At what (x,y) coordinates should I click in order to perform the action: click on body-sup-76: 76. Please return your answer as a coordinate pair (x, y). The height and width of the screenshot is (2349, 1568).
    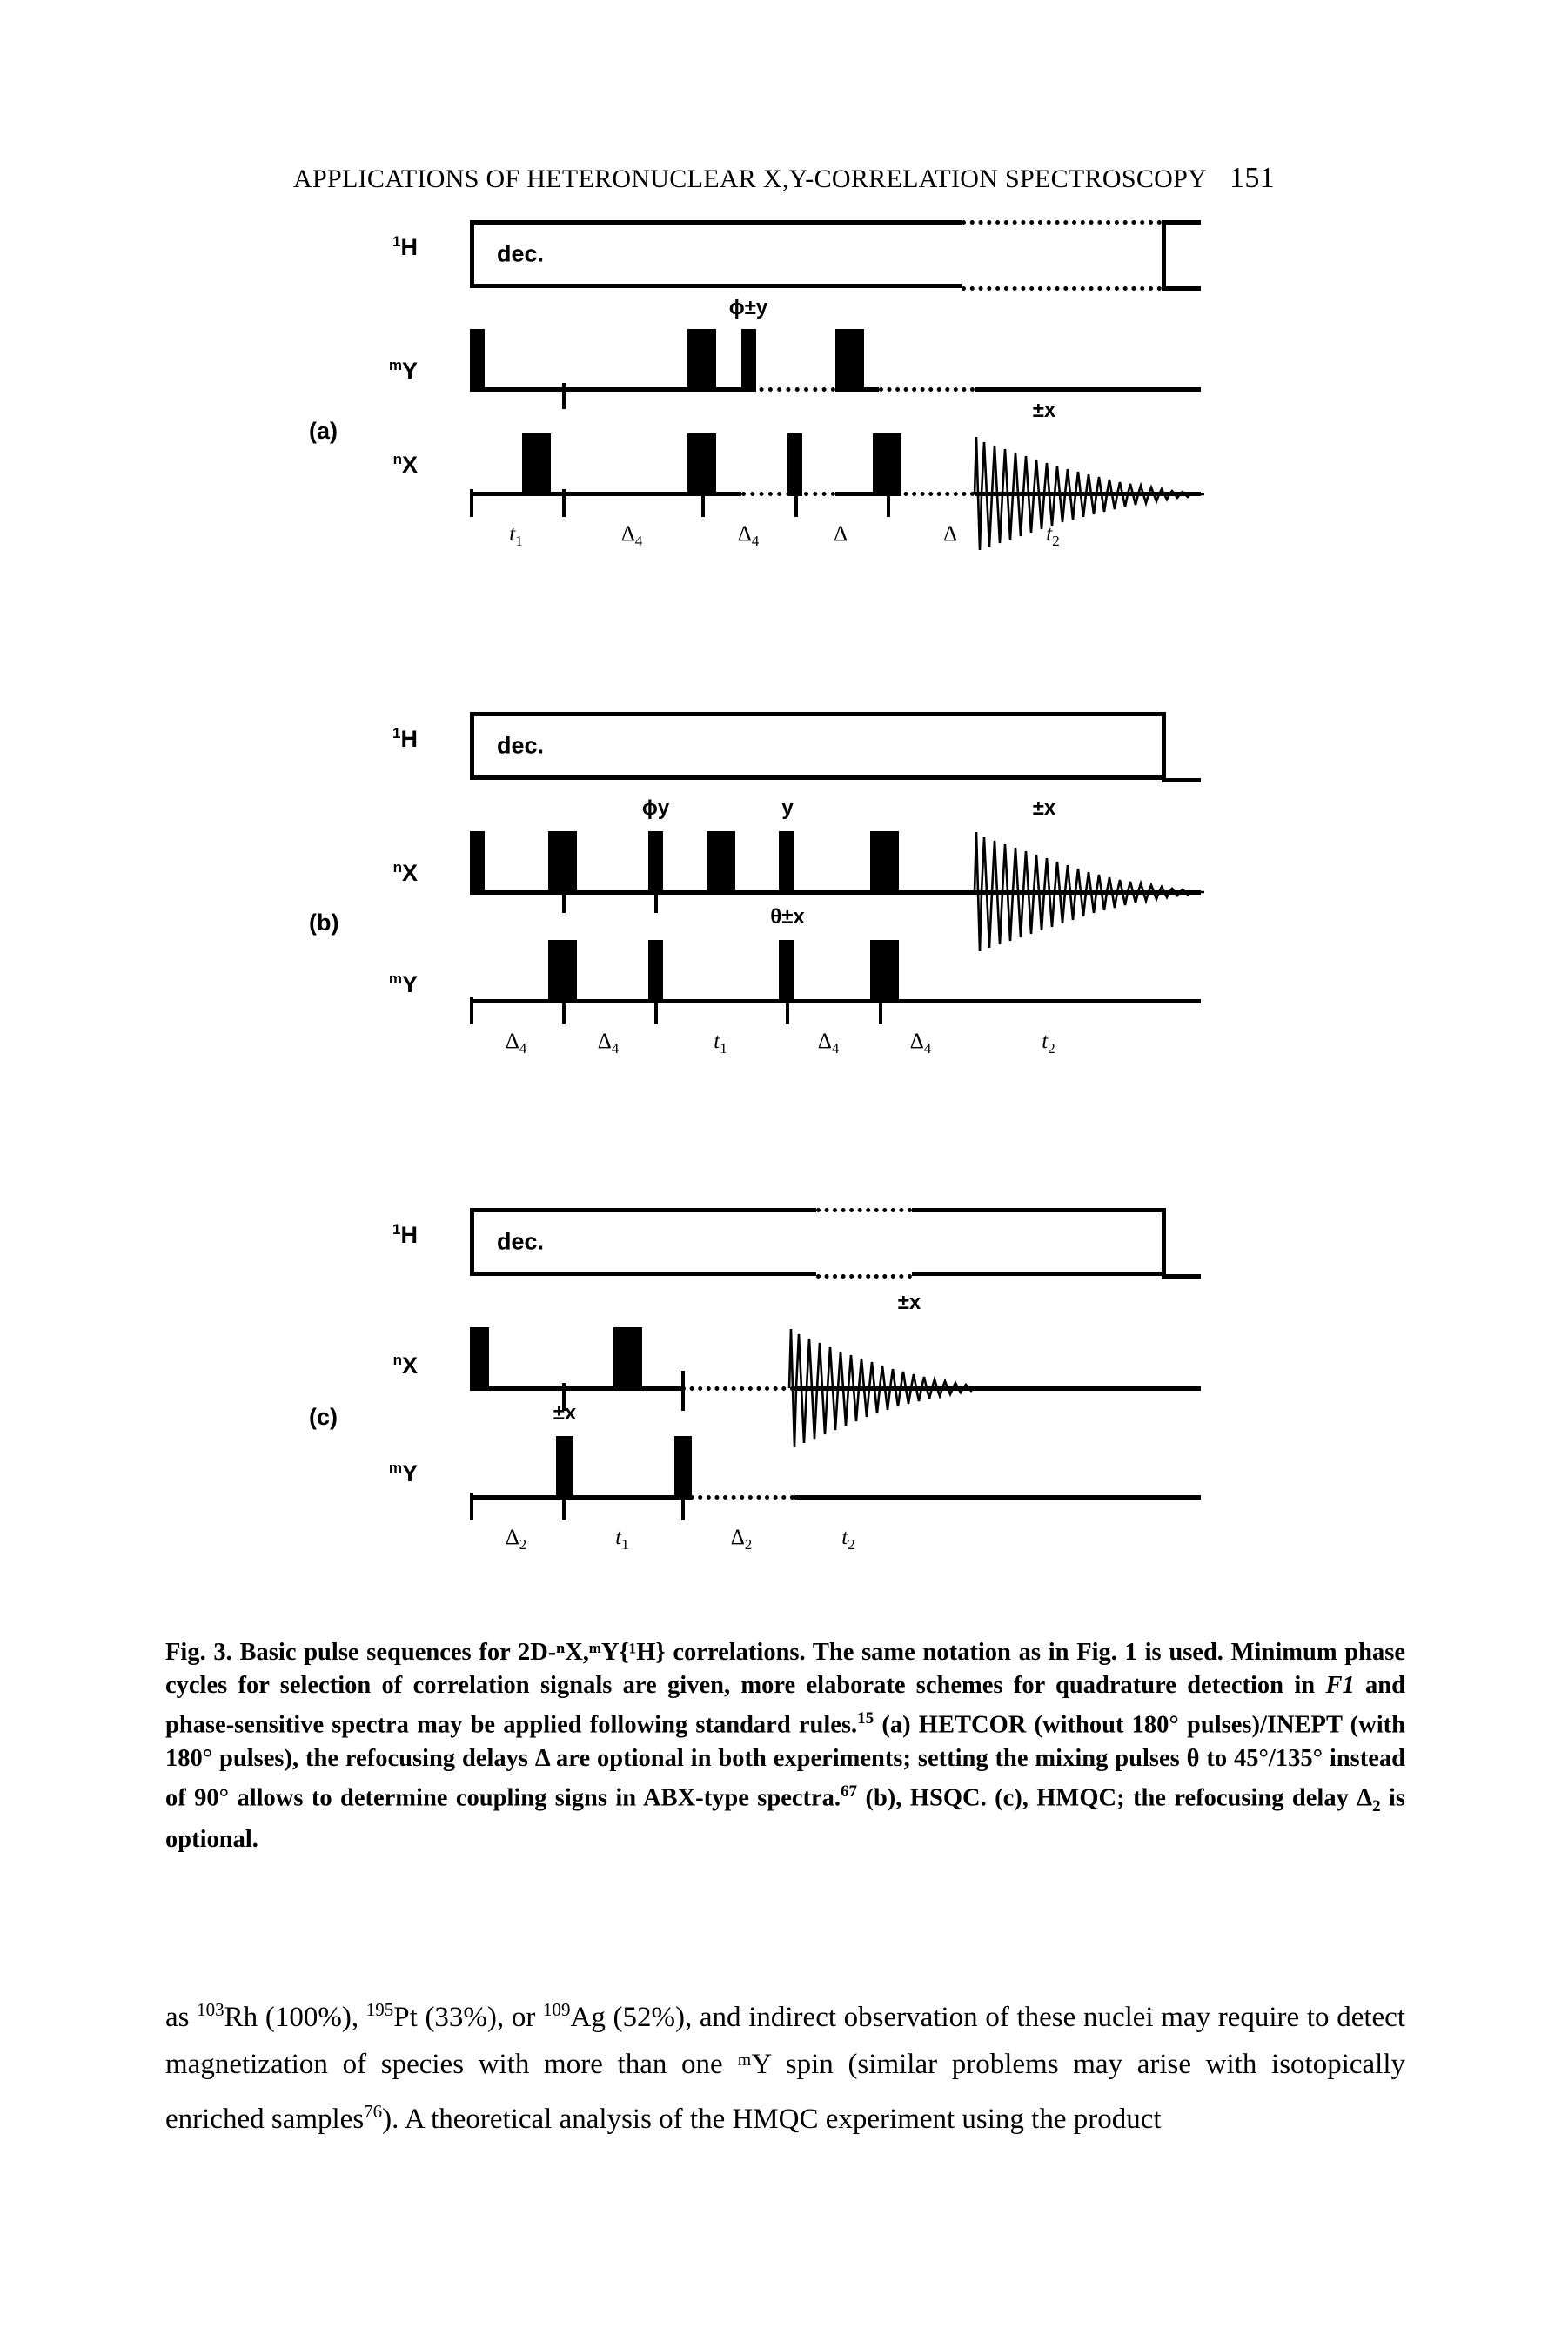
    Looking at the image, I should click on (373, 2111).